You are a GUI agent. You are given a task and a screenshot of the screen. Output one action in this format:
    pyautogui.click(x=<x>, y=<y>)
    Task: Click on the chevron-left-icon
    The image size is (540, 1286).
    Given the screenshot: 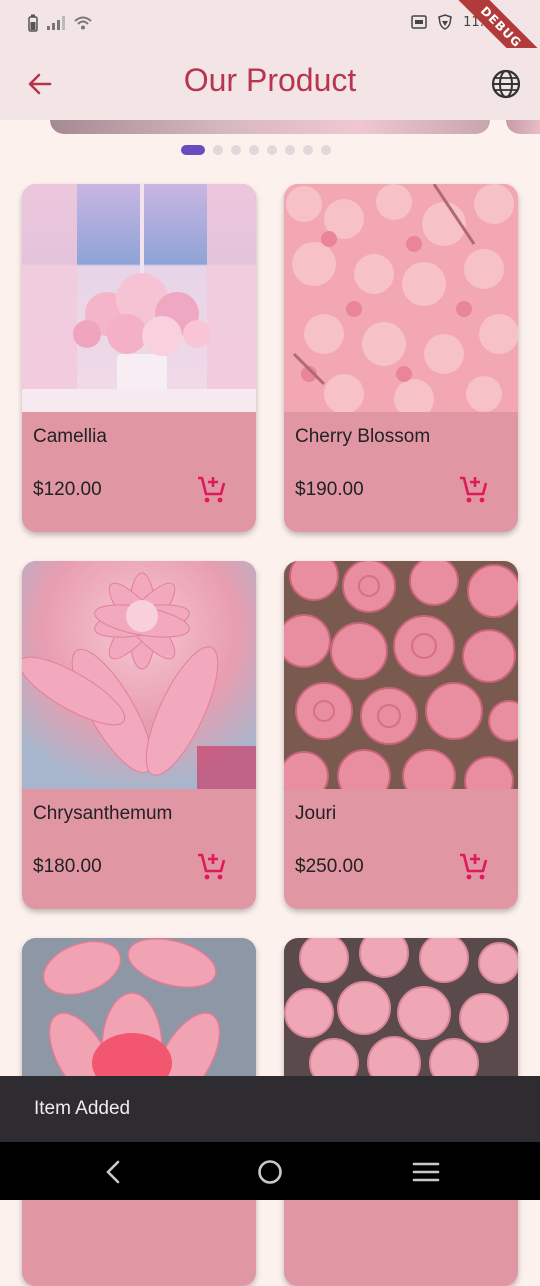 What is the action you would take?
    pyautogui.click(x=114, y=1172)
    